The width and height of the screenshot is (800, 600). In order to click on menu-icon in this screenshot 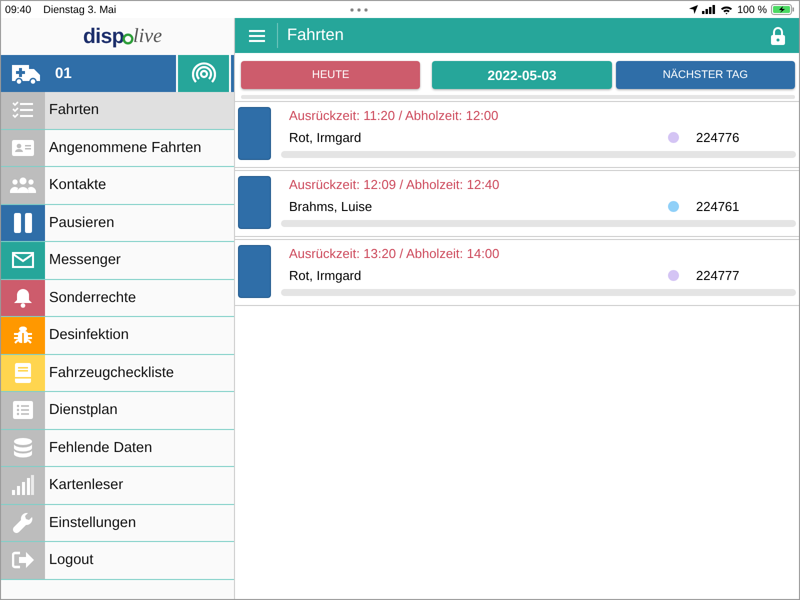, I will do `click(257, 36)`.